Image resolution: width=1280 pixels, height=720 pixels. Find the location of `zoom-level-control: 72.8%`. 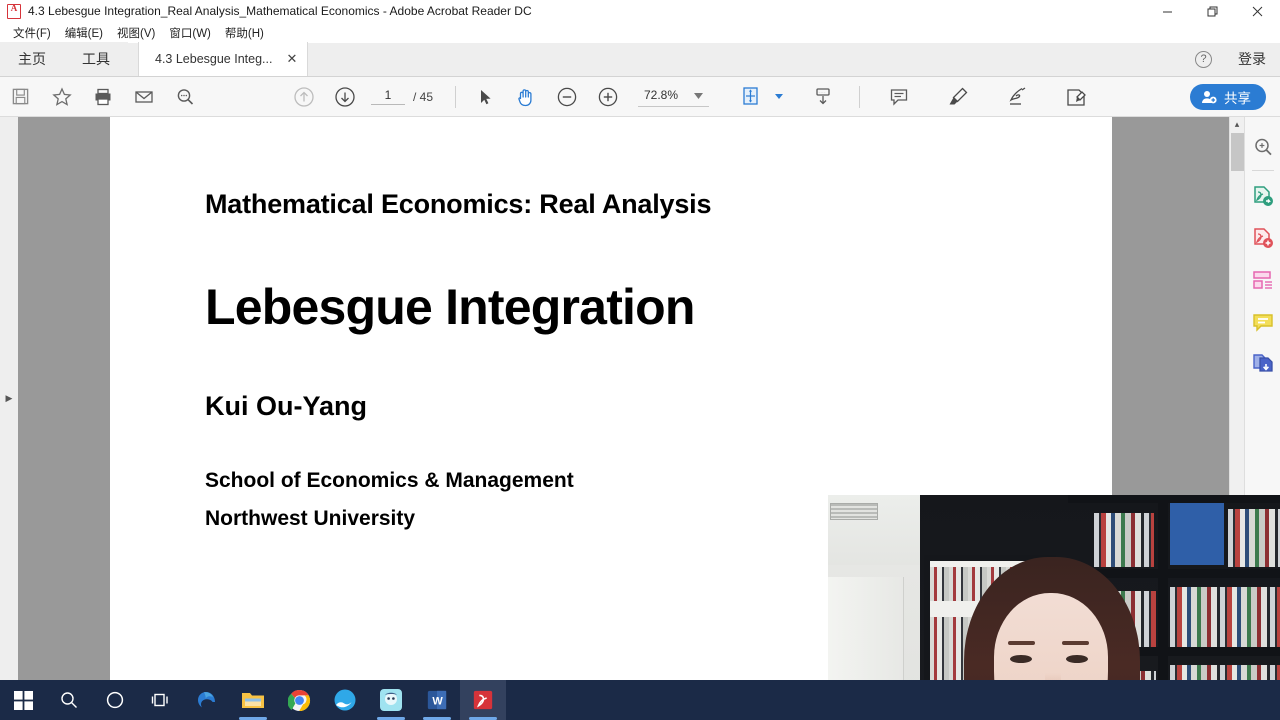

zoom-level-control: 72.8% is located at coordinates (674, 96).